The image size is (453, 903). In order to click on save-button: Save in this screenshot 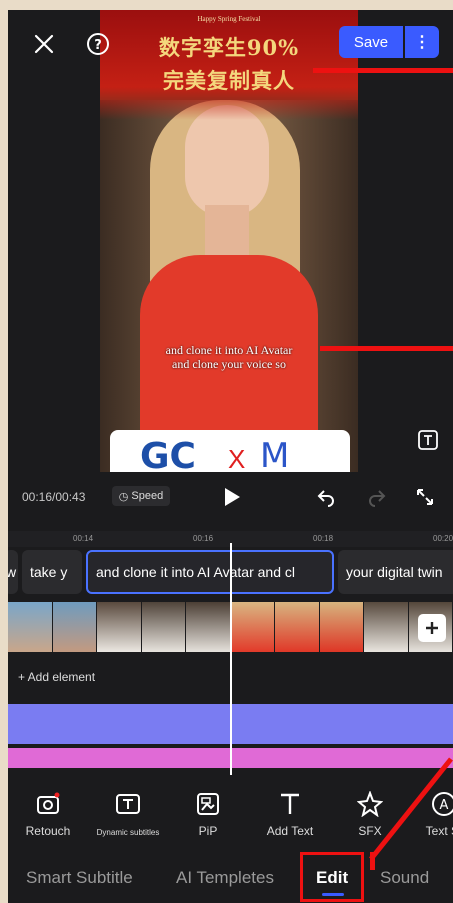, I will do `click(371, 42)`.